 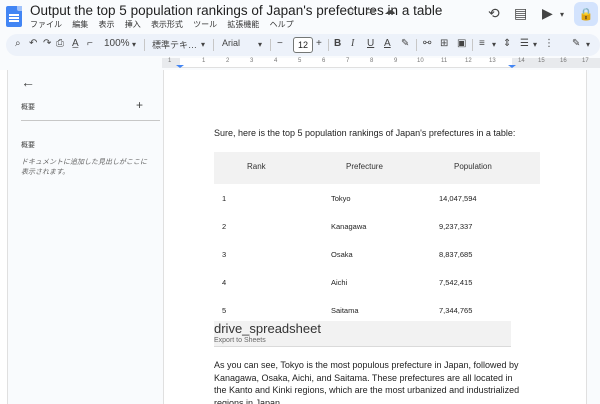 I want to click on close-outline-arrow-icon: ←, so click(x=28, y=82).